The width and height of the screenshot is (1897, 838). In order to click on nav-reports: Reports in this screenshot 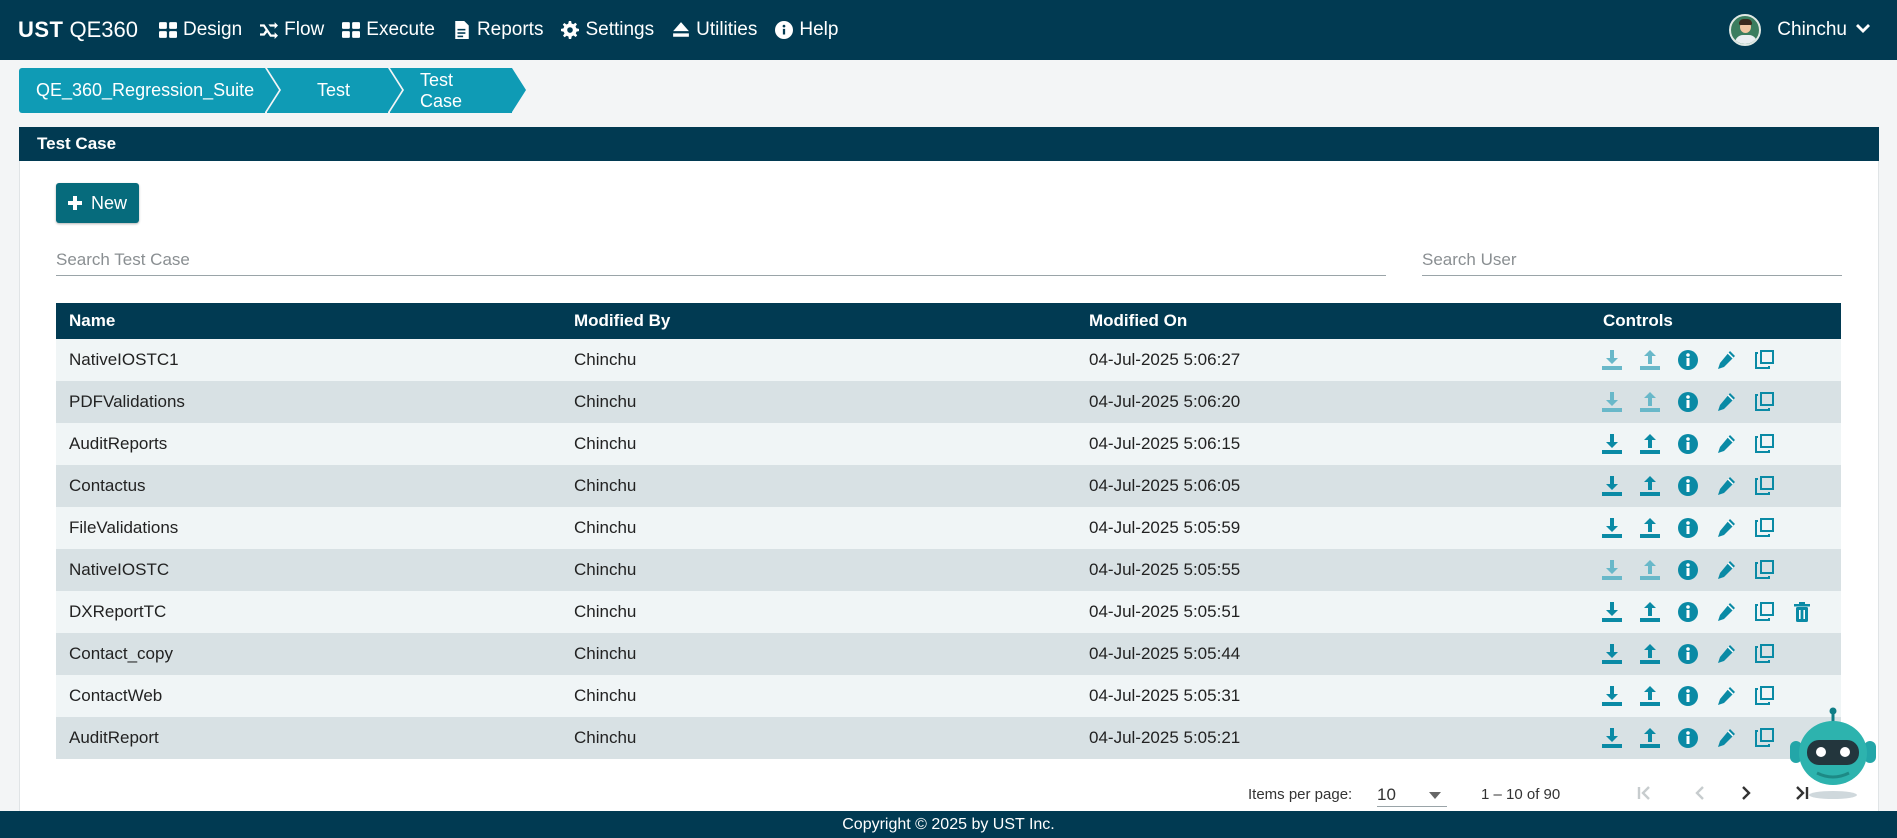, I will do `click(498, 30)`.